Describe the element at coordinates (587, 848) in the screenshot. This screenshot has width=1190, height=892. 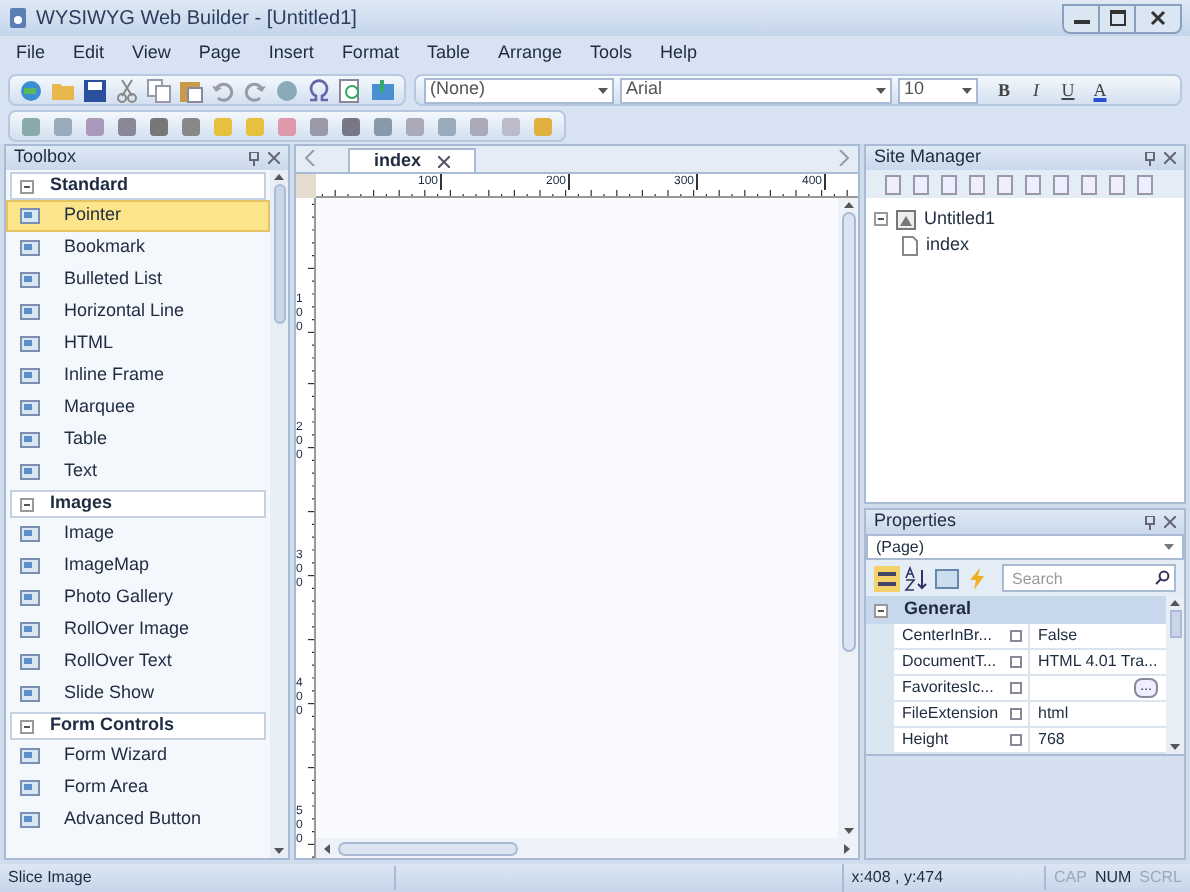
I see `horizontal-scrollbar` at that location.